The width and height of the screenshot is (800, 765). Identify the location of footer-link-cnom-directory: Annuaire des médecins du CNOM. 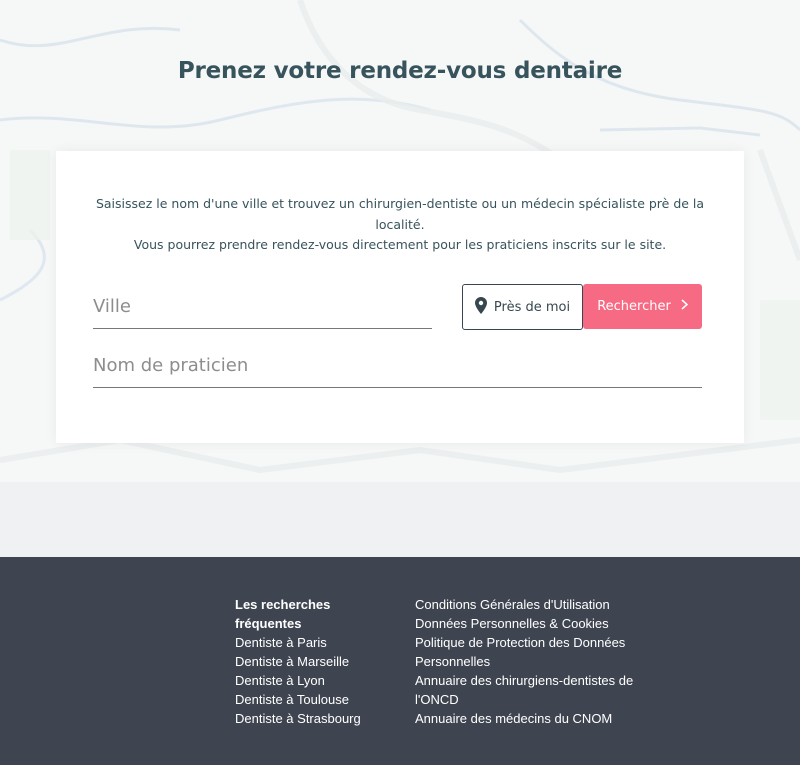
(525, 718).